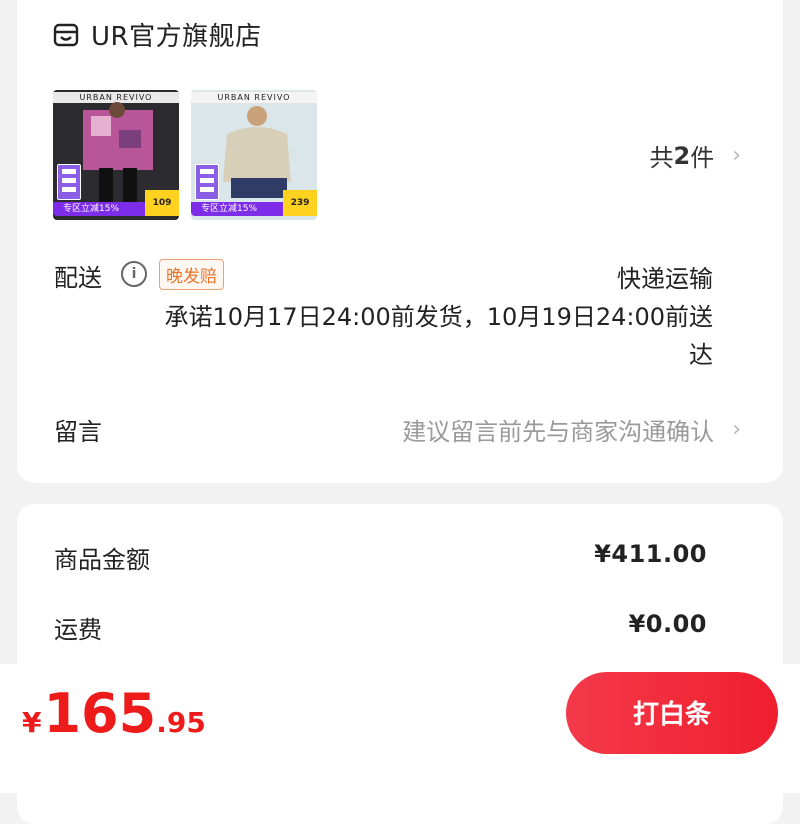 The width and height of the screenshot is (800, 824). I want to click on item-count-prefix: 共, so click(661, 158).